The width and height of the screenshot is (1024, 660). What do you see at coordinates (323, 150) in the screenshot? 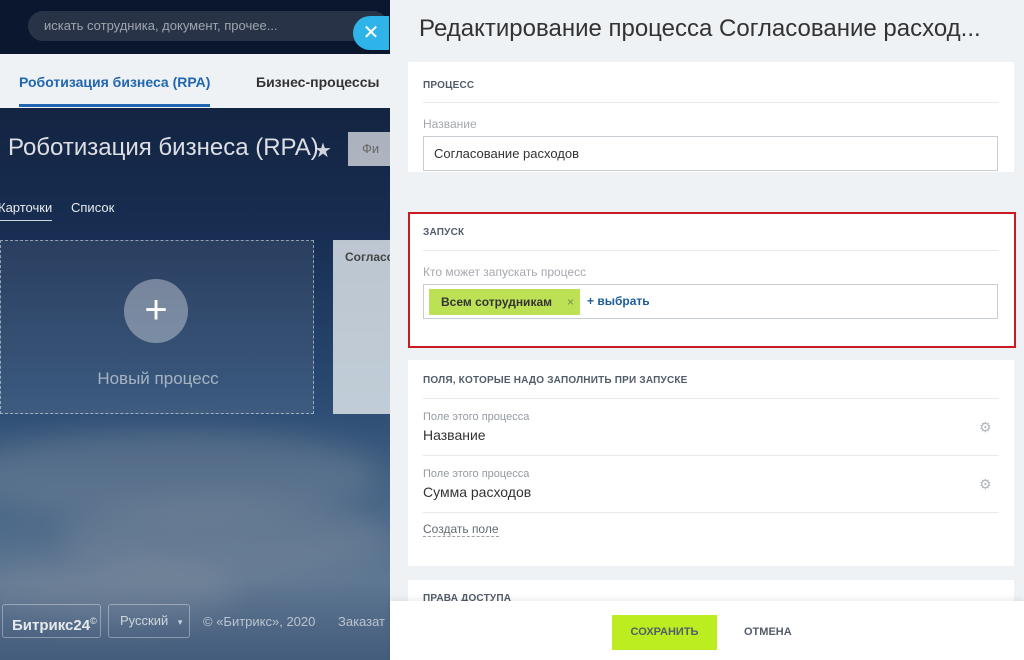
I see `favorite-star-icon: ★` at bounding box center [323, 150].